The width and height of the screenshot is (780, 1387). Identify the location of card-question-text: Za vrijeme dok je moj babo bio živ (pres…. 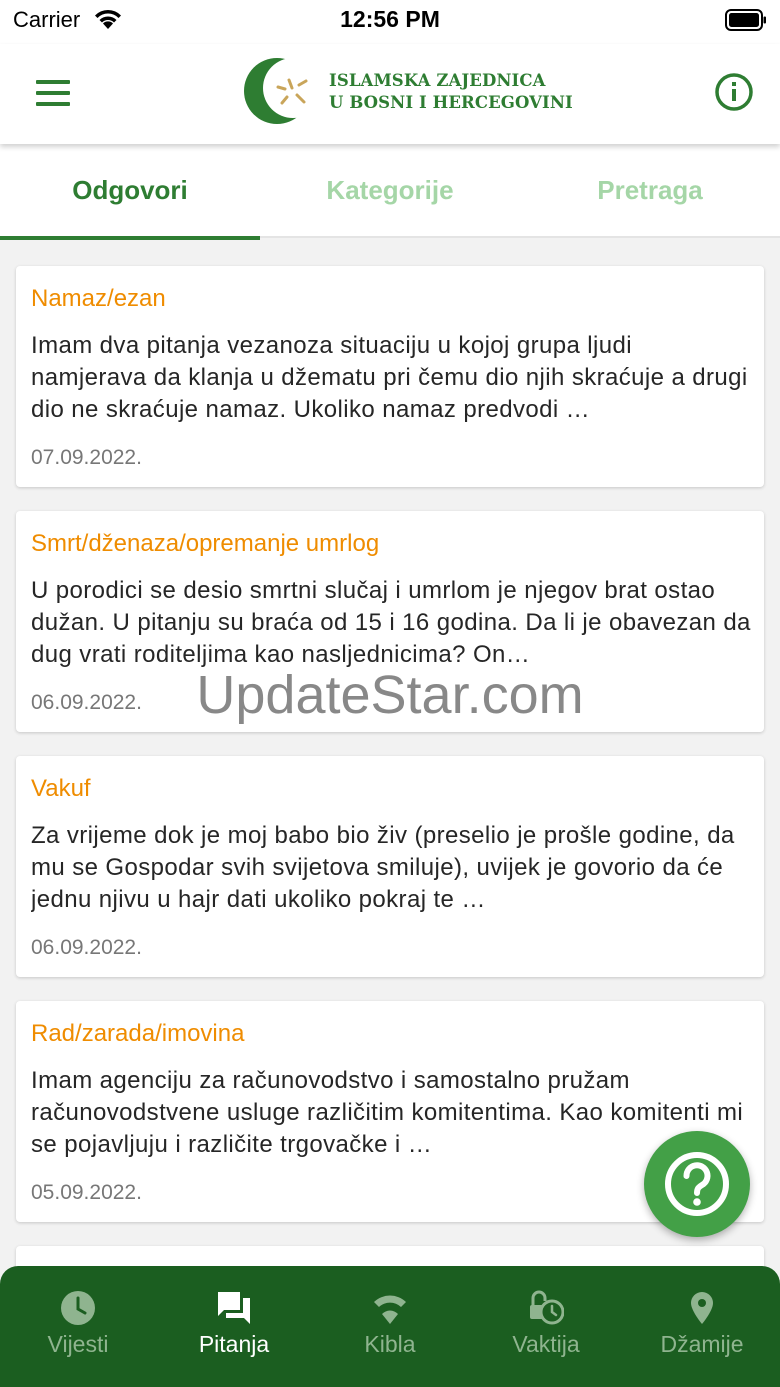
(383, 867).